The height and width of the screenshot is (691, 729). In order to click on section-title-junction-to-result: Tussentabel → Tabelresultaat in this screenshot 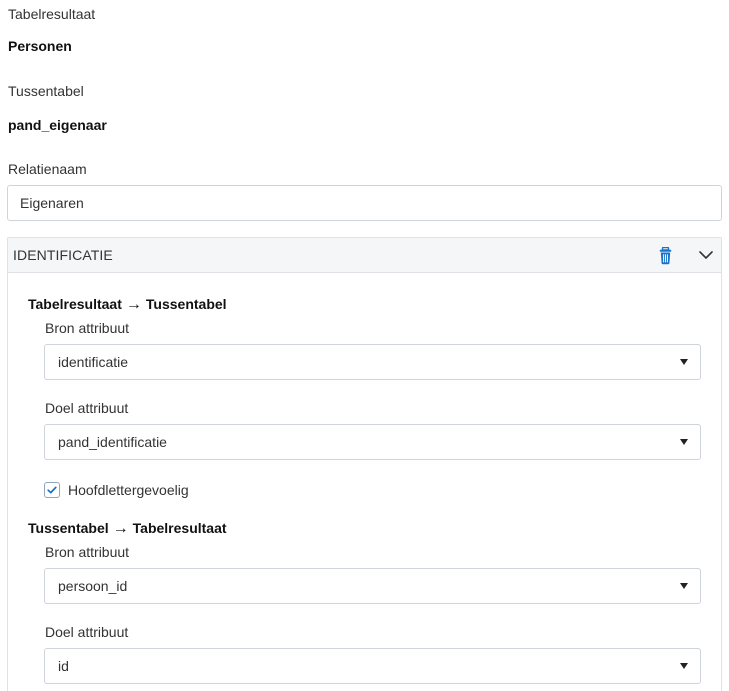, I will do `click(127, 529)`.